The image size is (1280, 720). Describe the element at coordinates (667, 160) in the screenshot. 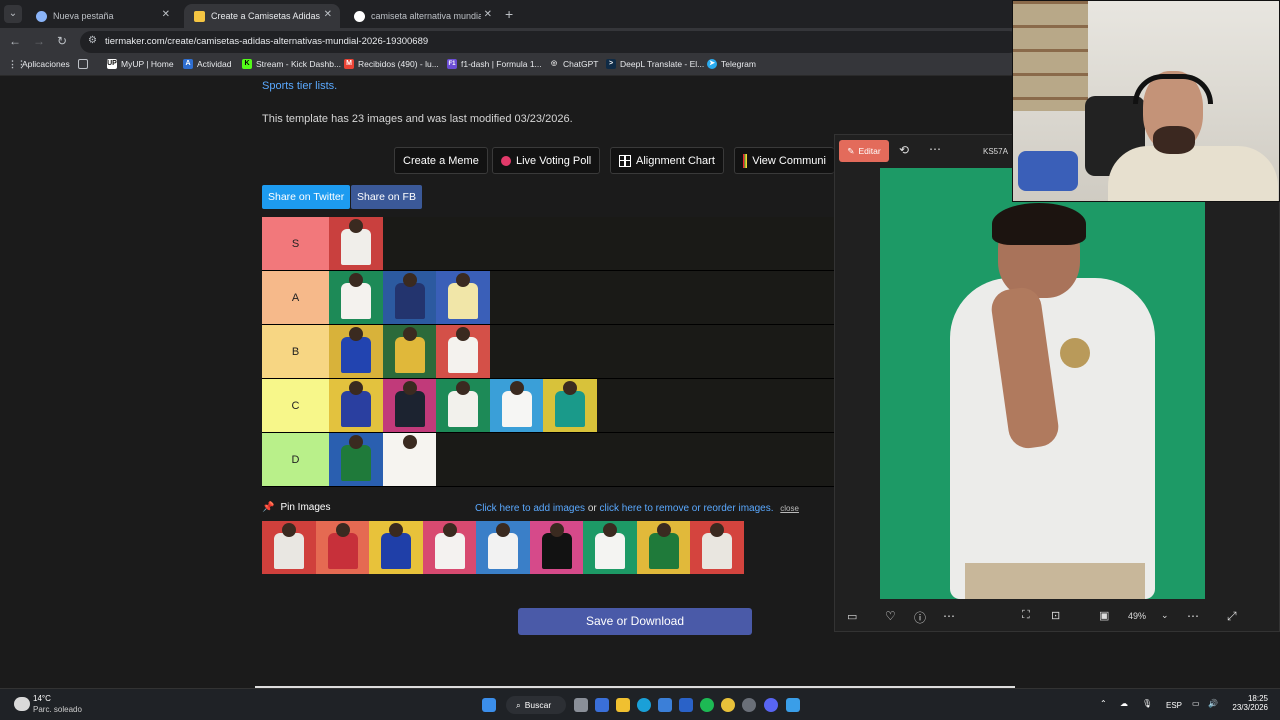

I see `alignment-chart-button: Alignment Chart` at that location.